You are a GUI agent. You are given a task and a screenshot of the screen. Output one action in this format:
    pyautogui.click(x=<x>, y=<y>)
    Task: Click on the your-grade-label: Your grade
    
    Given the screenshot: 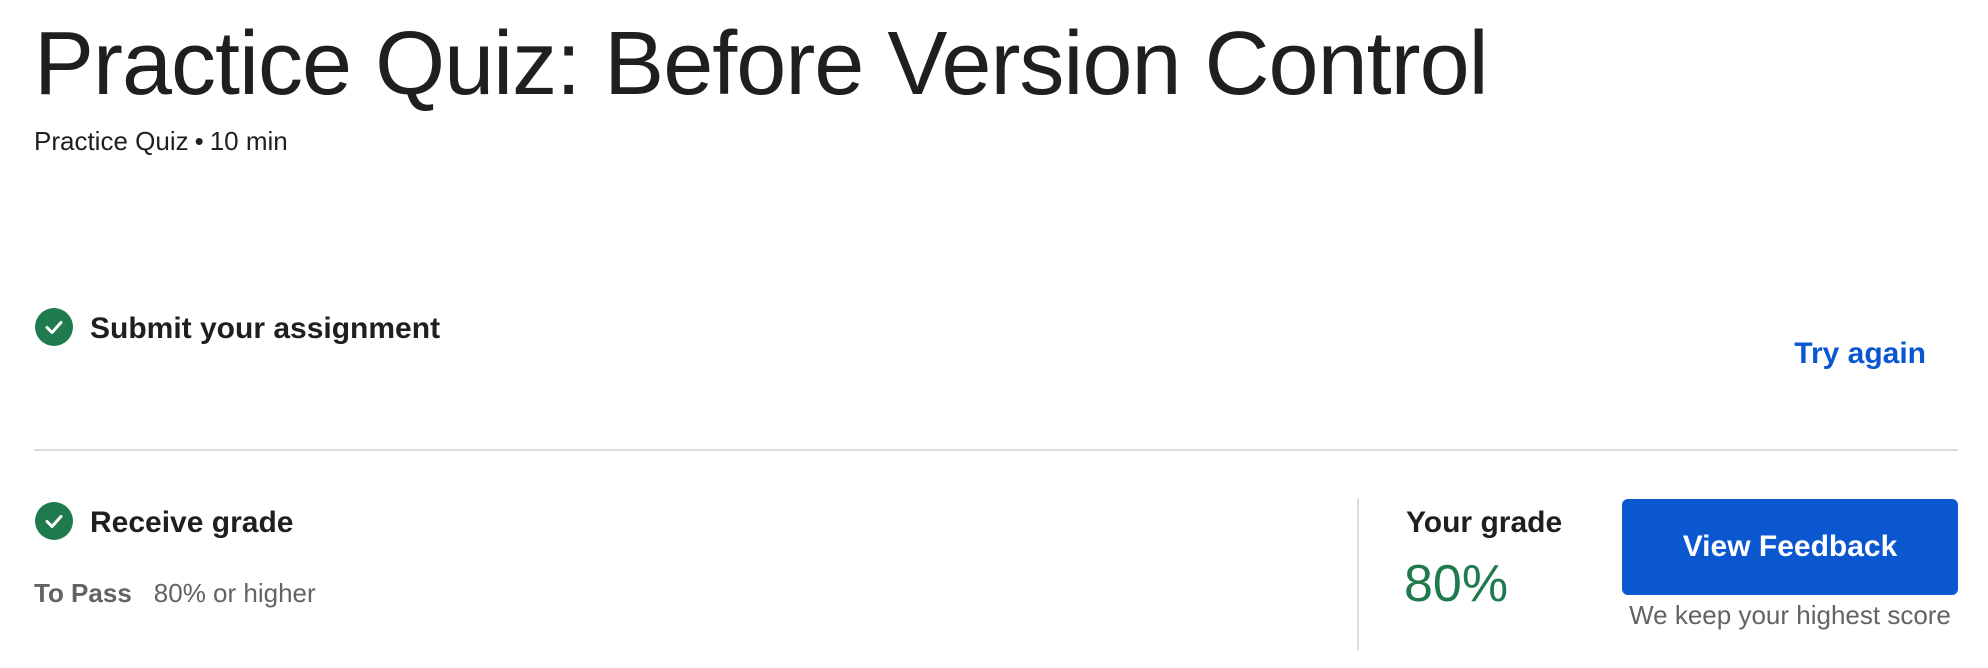 What is the action you would take?
    pyautogui.click(x=1484, y=522)
    